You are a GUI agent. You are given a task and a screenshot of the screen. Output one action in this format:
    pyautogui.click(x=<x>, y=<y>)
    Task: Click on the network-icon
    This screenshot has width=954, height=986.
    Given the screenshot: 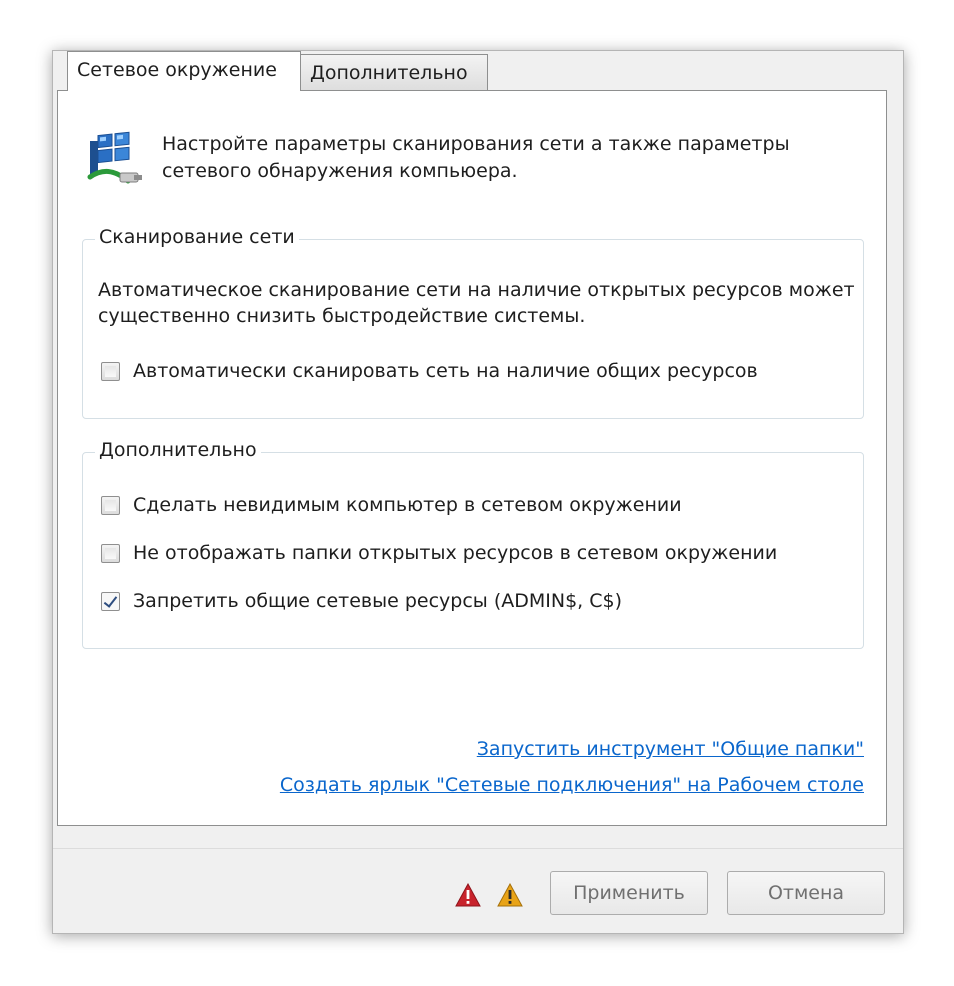 What is the action you would take?
    pyautogui.click(x=114, y=157)
    